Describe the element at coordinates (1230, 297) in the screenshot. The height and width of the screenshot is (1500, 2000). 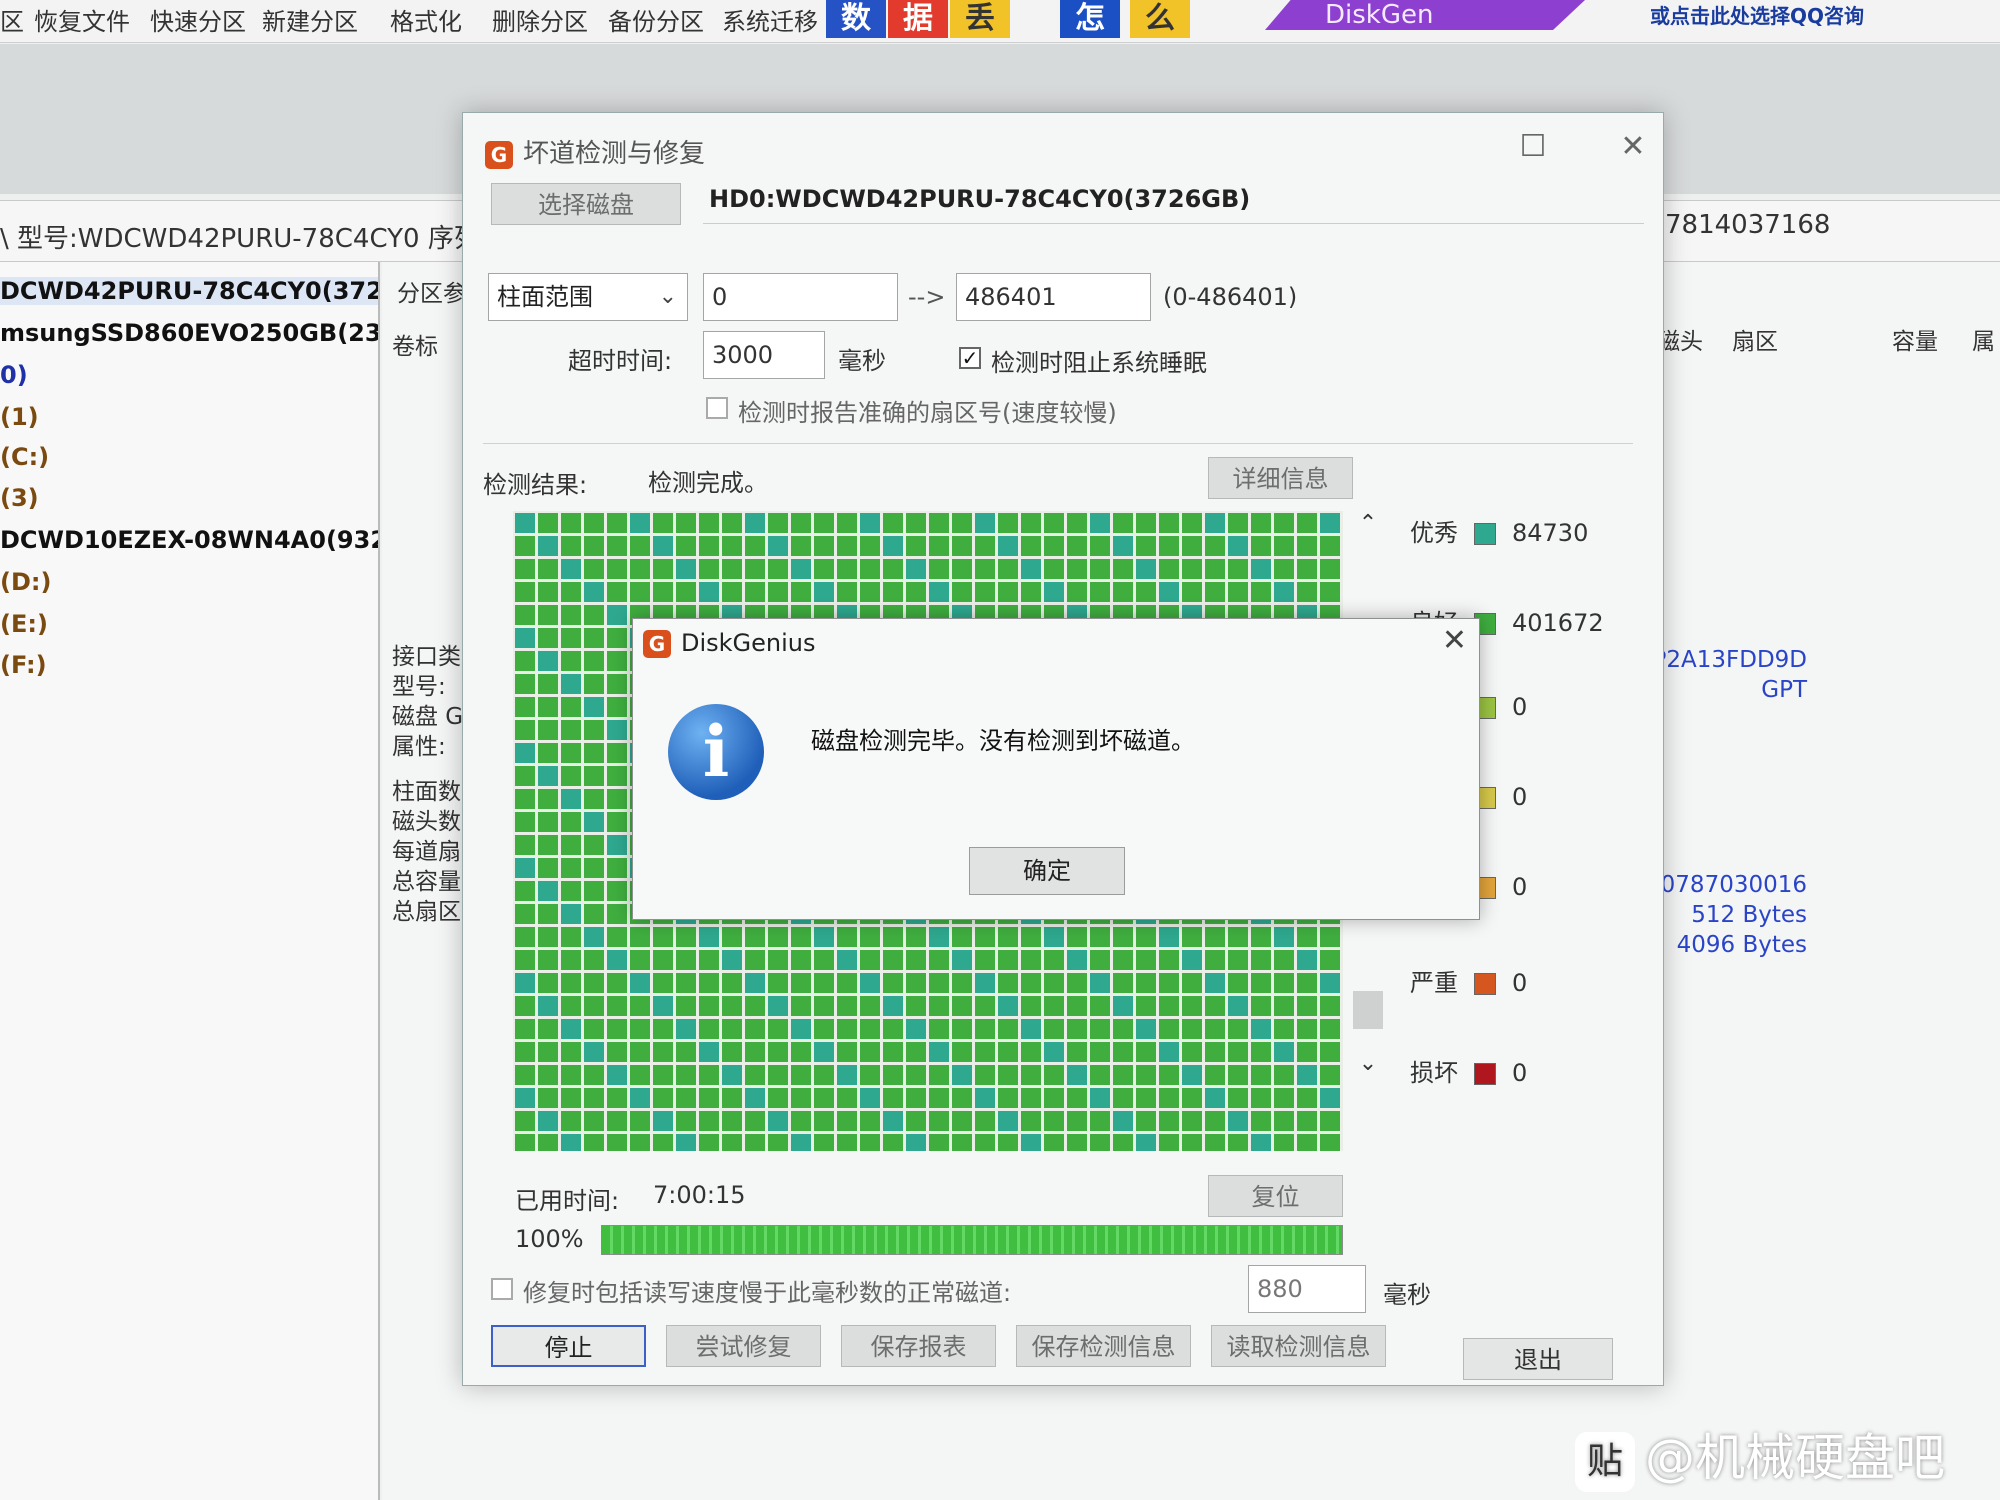
I see `range-hint: (0-486401)` at that location.